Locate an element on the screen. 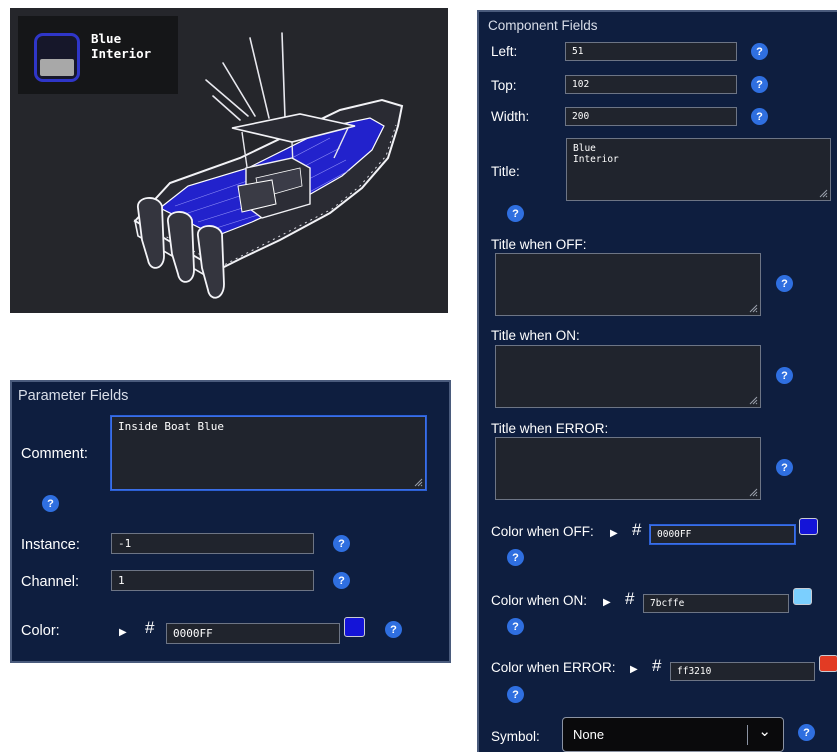 The height and width of the screenshot is (752, 837). title-label: Title: is located at coordinates (505, 171).